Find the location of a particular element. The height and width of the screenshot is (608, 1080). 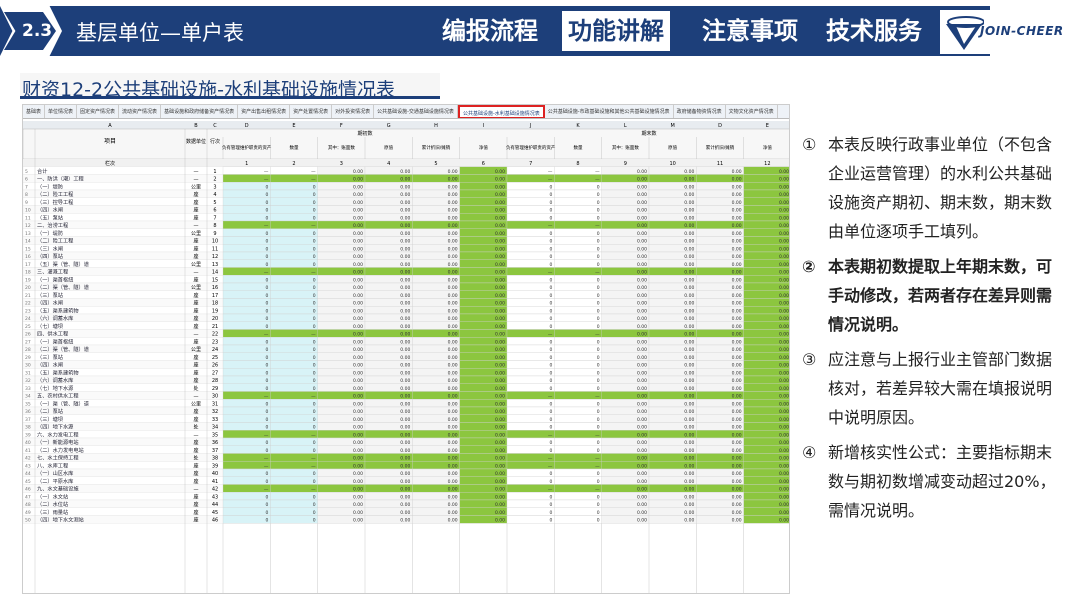

nav-item-process: 编报流程 is located at coordinates (490, 31).